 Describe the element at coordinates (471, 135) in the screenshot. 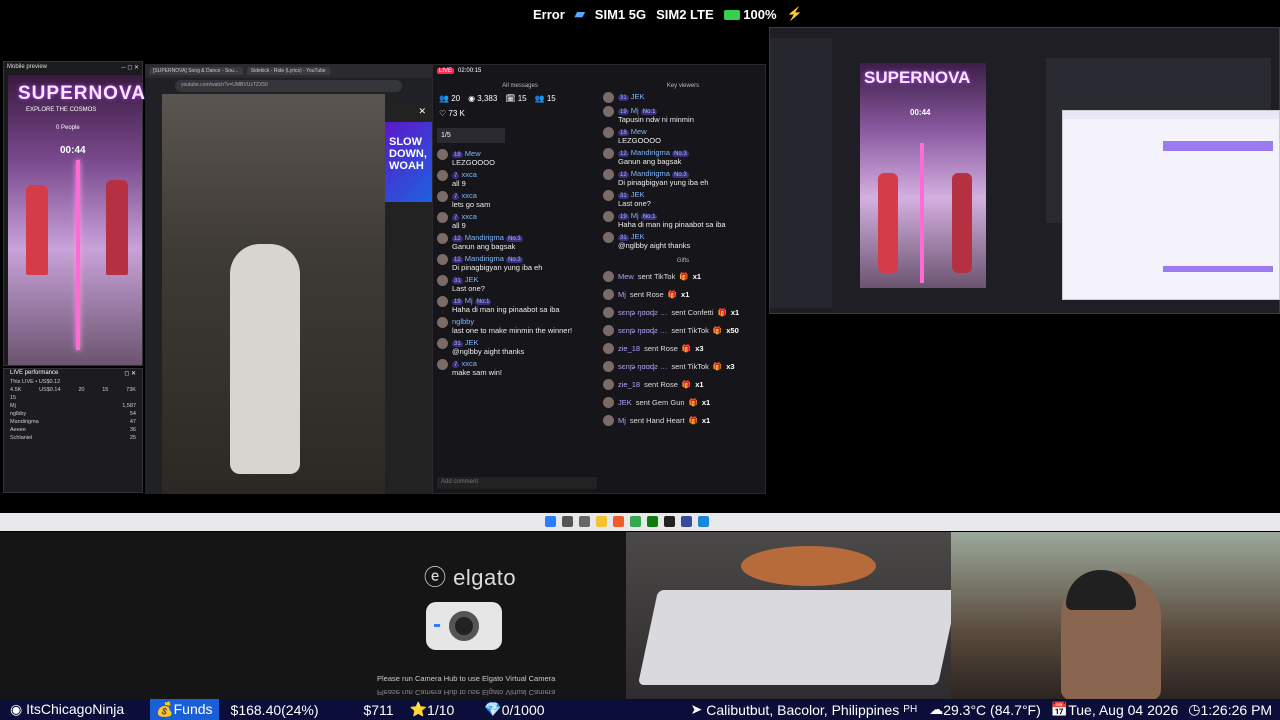

I see `queue-indicator: 1/5` at that location.